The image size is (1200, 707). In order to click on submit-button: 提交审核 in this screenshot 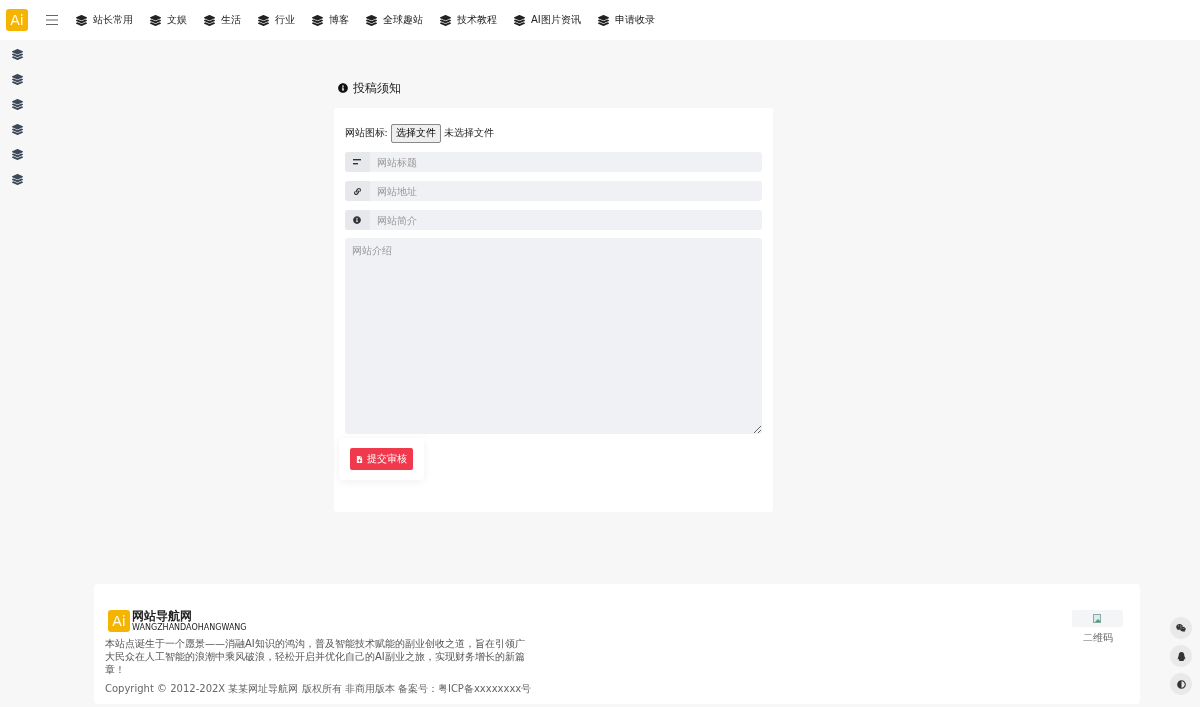, I will do `click(381, 459)`.